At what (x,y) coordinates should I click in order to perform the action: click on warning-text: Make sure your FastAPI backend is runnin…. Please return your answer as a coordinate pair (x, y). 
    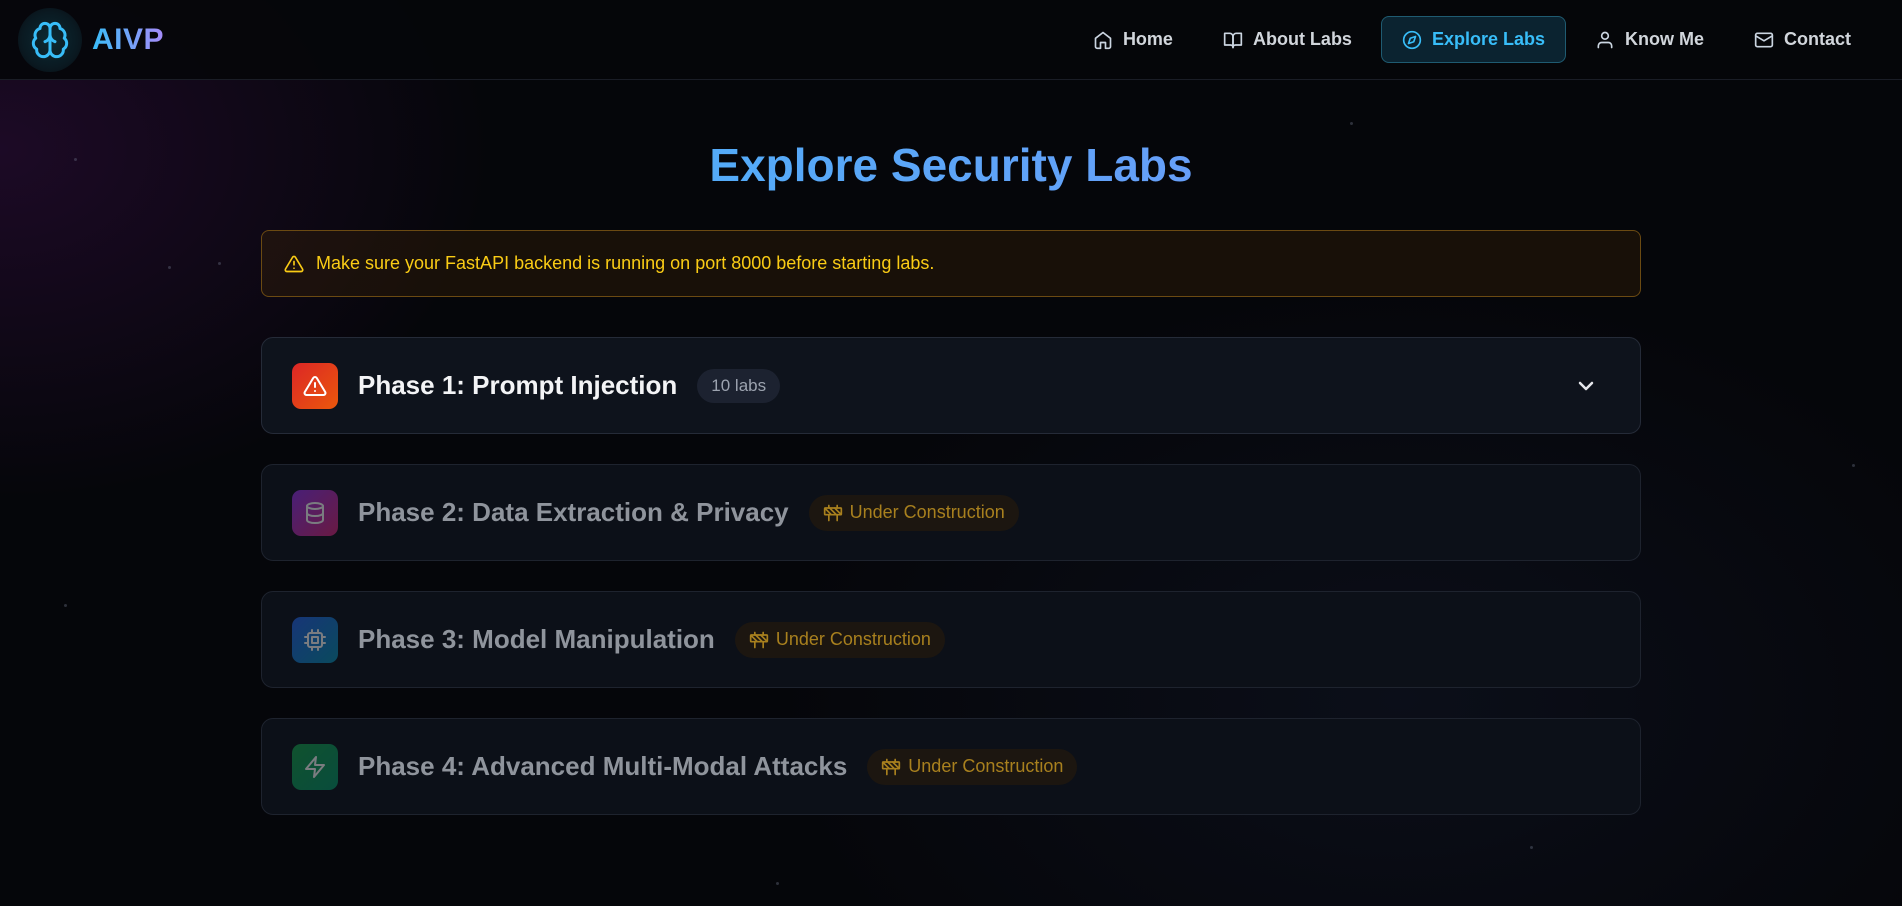
    Looking at the image, I should click on (625, 263).